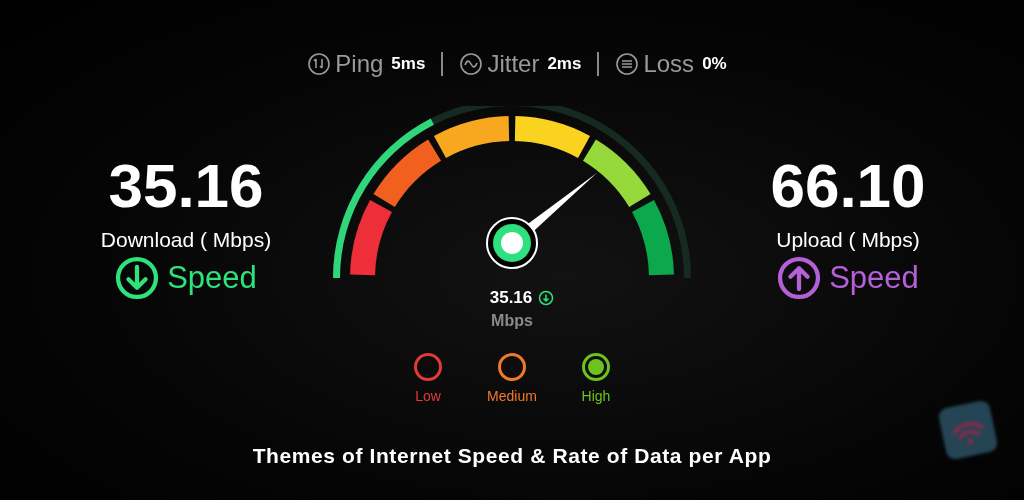 This screenshot has height=500, width=1024. What do you see at coordinates (212, 278) in the screenshot?
I see `download-speed-label: Speed` at bounding box center [212, 278].